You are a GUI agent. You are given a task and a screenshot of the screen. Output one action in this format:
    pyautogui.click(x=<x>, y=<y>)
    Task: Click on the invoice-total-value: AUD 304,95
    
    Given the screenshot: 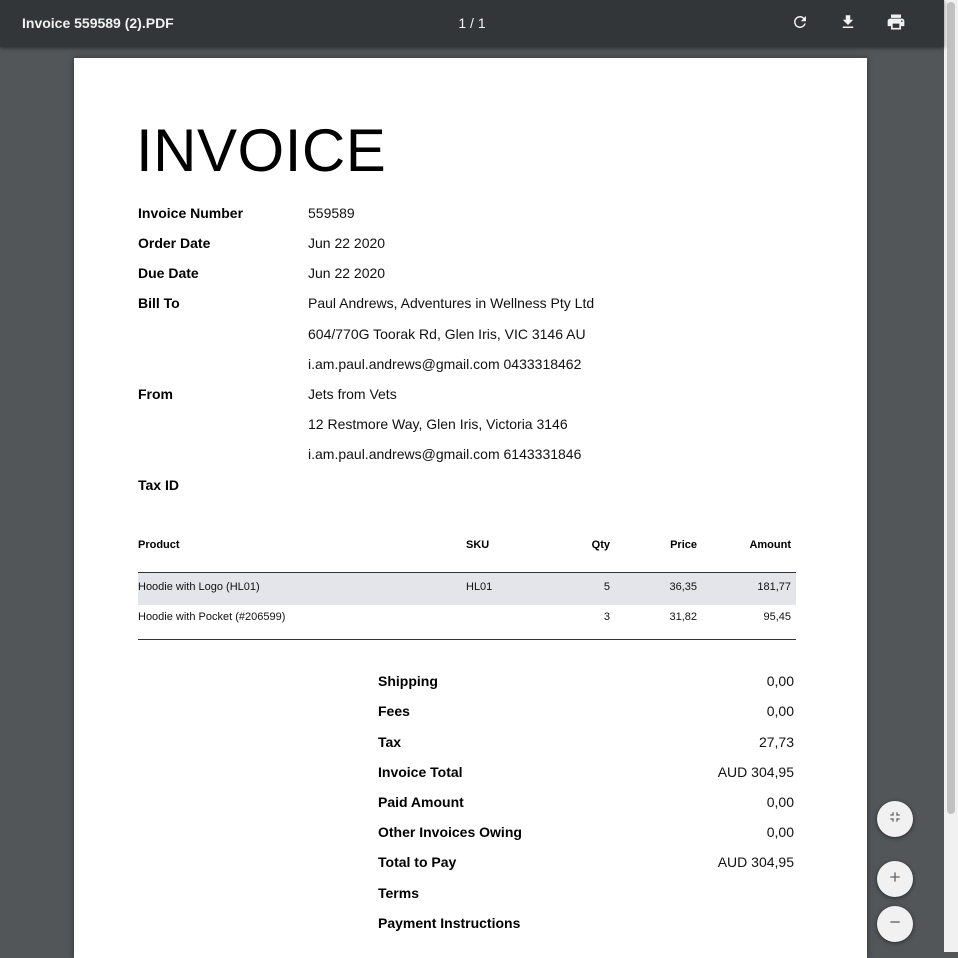 What is the action you would take?
    pyautogui.click(x=755, y=772)
    